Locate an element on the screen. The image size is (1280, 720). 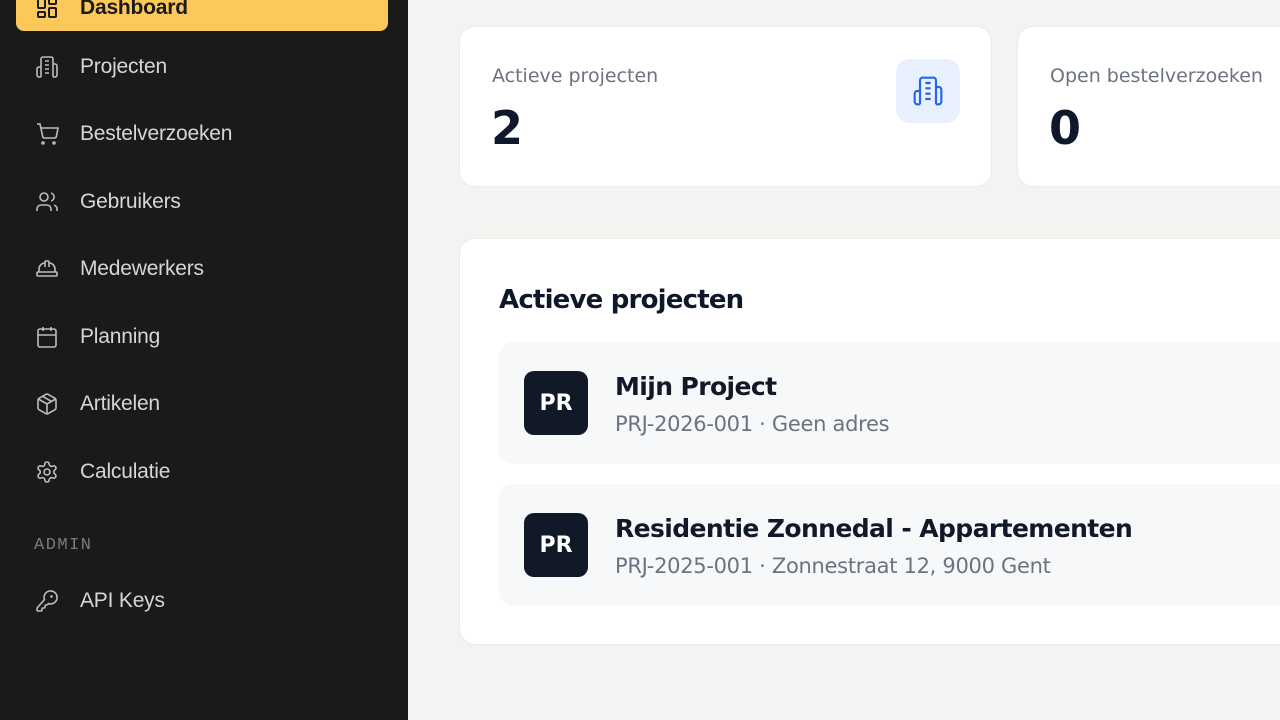
sidebar-item-planning: Planning is located at coordinates (202, 337).